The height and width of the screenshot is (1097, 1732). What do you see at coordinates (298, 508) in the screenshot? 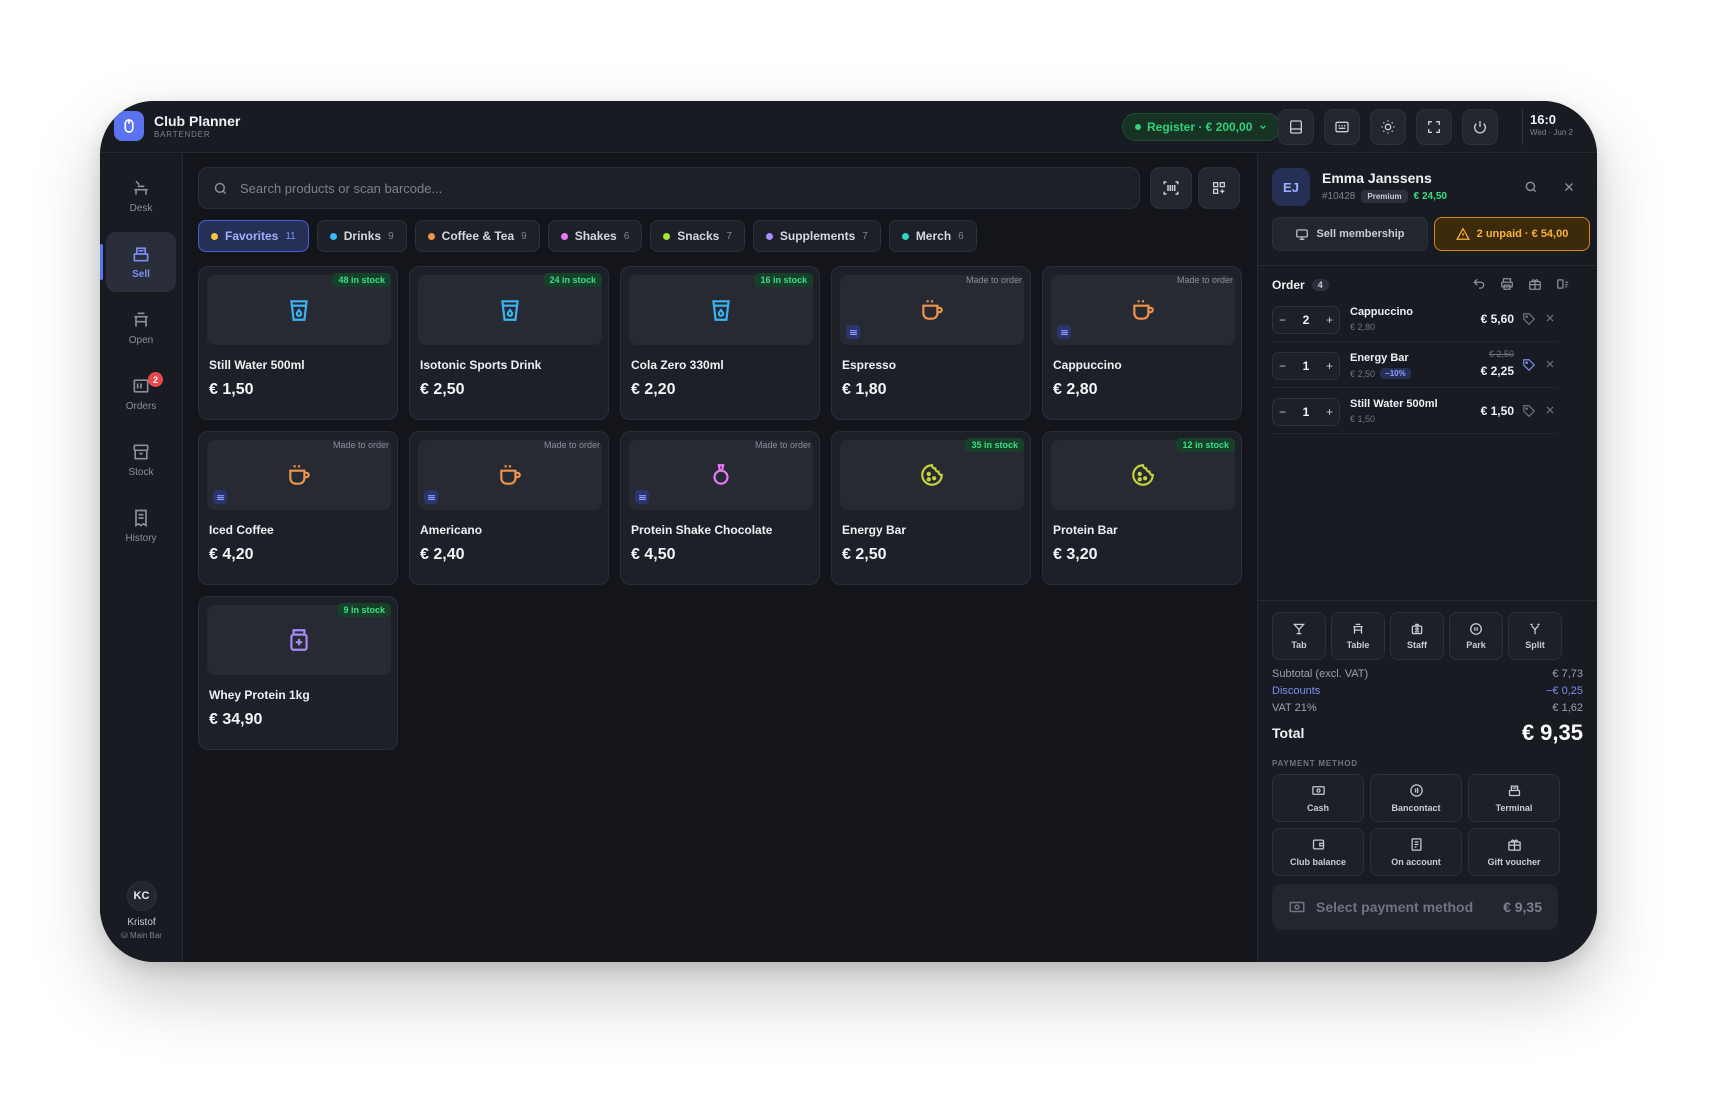
I see `product-card: Made to order Iced Coffee € 4,20` at bounding box center [298, 508].